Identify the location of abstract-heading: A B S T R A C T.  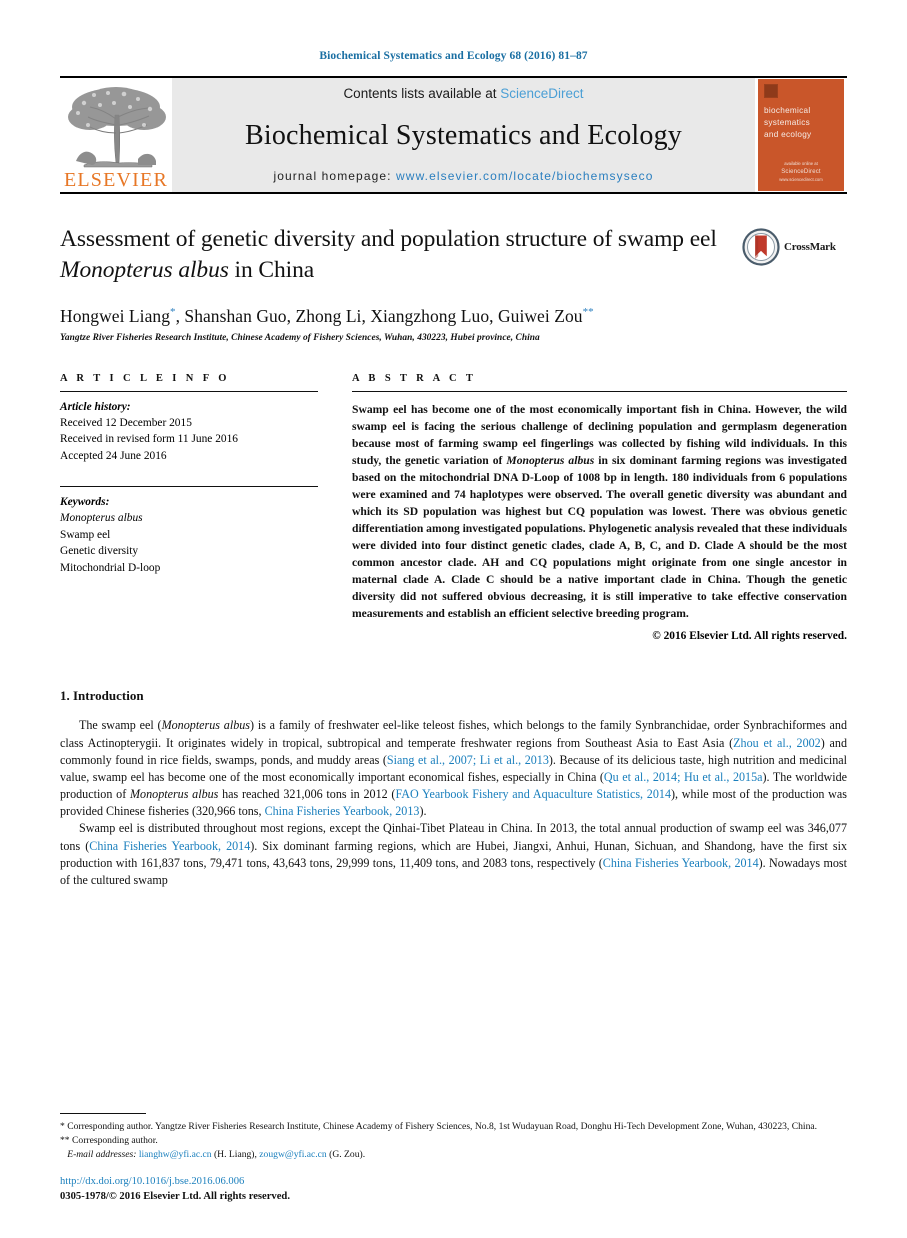
(414, 379).